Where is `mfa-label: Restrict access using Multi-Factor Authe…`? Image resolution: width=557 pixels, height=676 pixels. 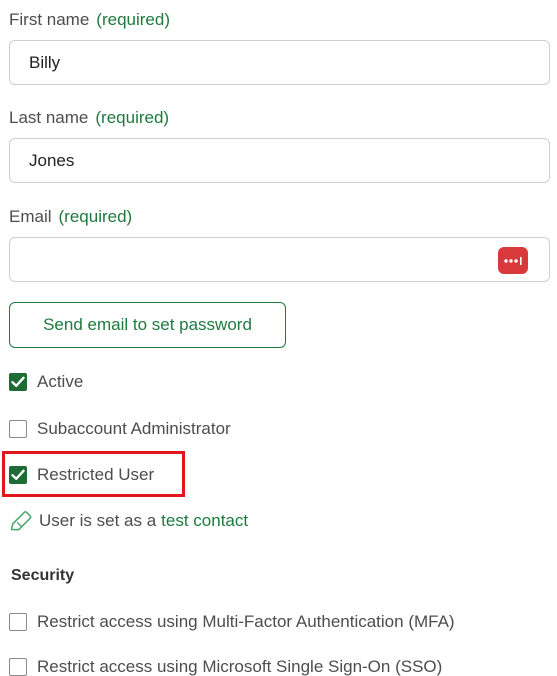
mfa-label: Restrict access using Multi-Factor Authe… is located at coordinates (246, 621).